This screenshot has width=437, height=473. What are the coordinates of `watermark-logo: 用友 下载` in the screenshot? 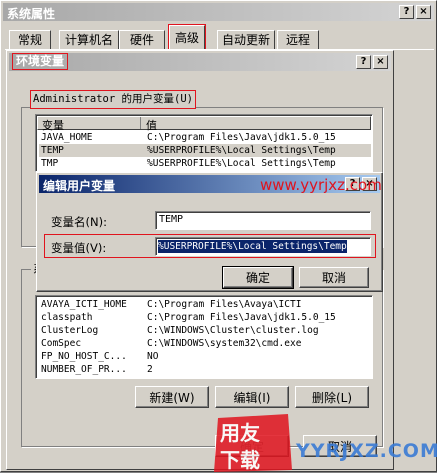 It's located at (253, 443).